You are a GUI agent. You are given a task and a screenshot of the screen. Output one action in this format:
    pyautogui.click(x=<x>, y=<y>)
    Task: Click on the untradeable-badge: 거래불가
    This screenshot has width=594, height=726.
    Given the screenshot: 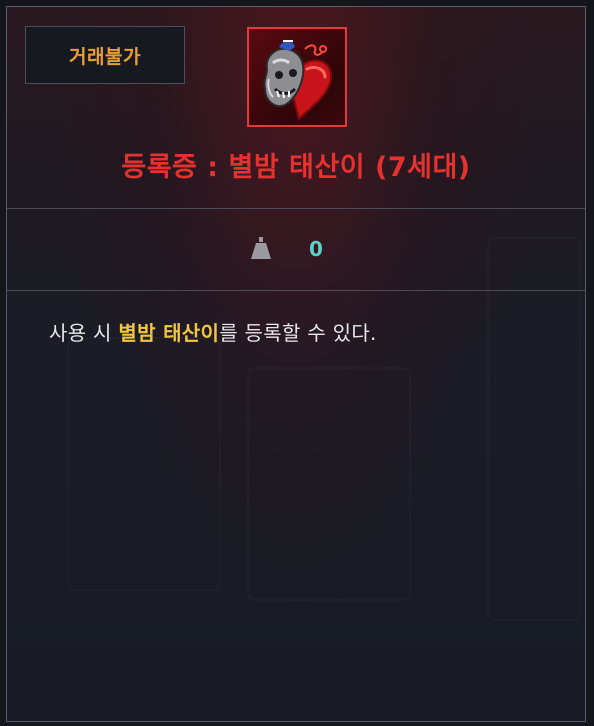 What is the action you would take?
    pyautogui.click(x=105, y=55)
    